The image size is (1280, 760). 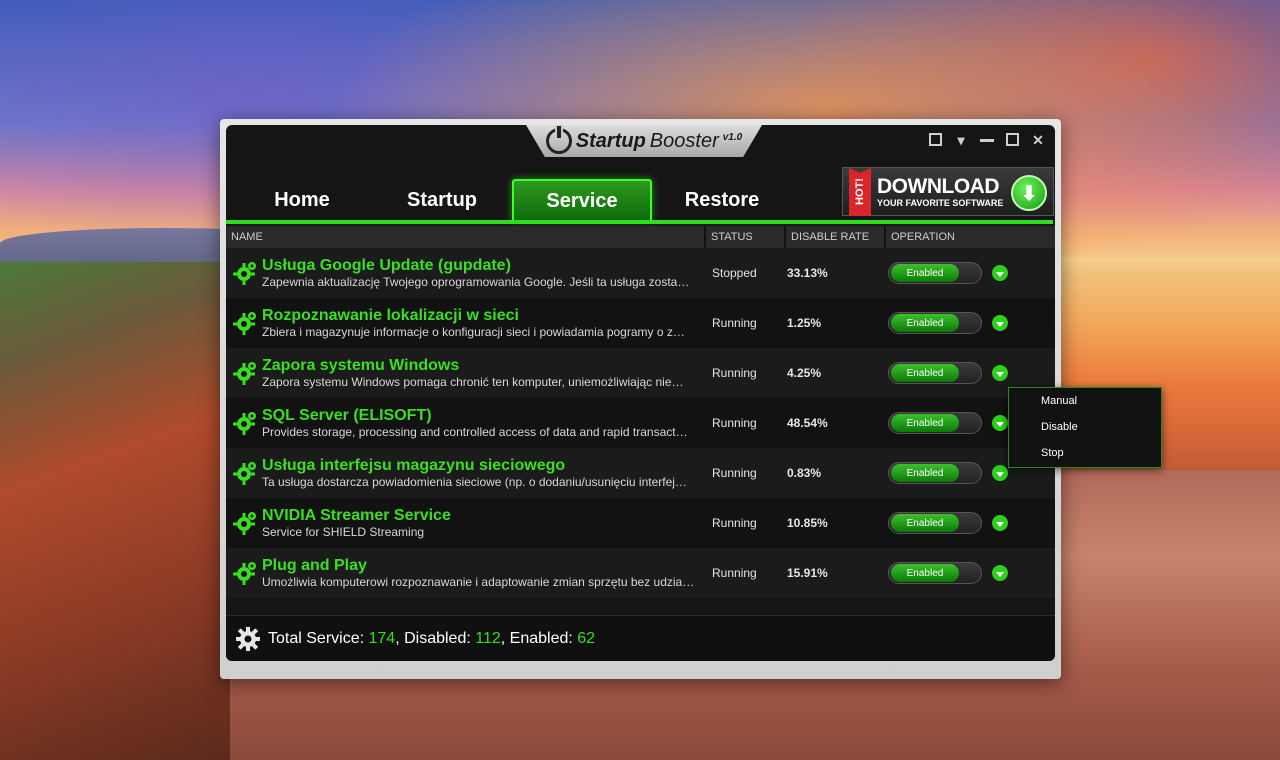 I want to click on main-nav: Home Startup Service Restore, so click(x=512, y=200).